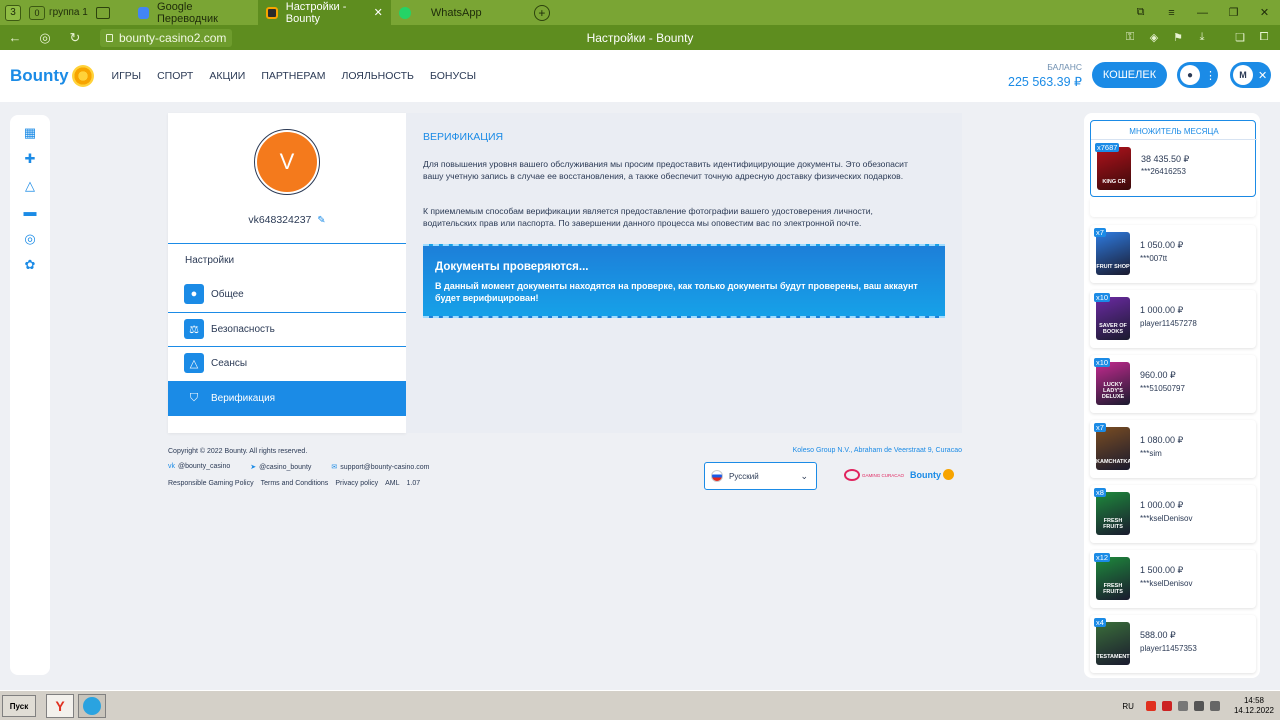 The image size is (1280, 720). I want to click on nav-loyalty: ЛОЯЛЬНОСТЬ, so click(377, 76).